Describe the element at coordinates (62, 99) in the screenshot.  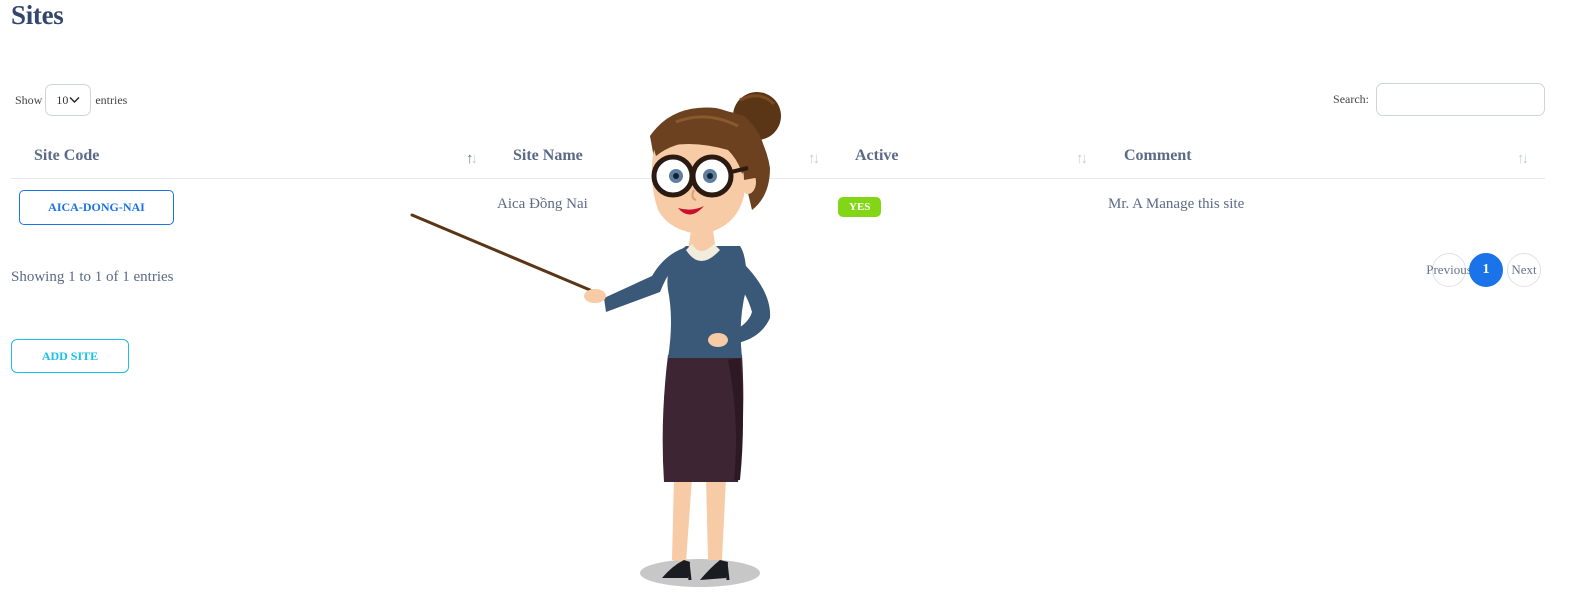
I see `entries-per-page-value: 10` at that location.